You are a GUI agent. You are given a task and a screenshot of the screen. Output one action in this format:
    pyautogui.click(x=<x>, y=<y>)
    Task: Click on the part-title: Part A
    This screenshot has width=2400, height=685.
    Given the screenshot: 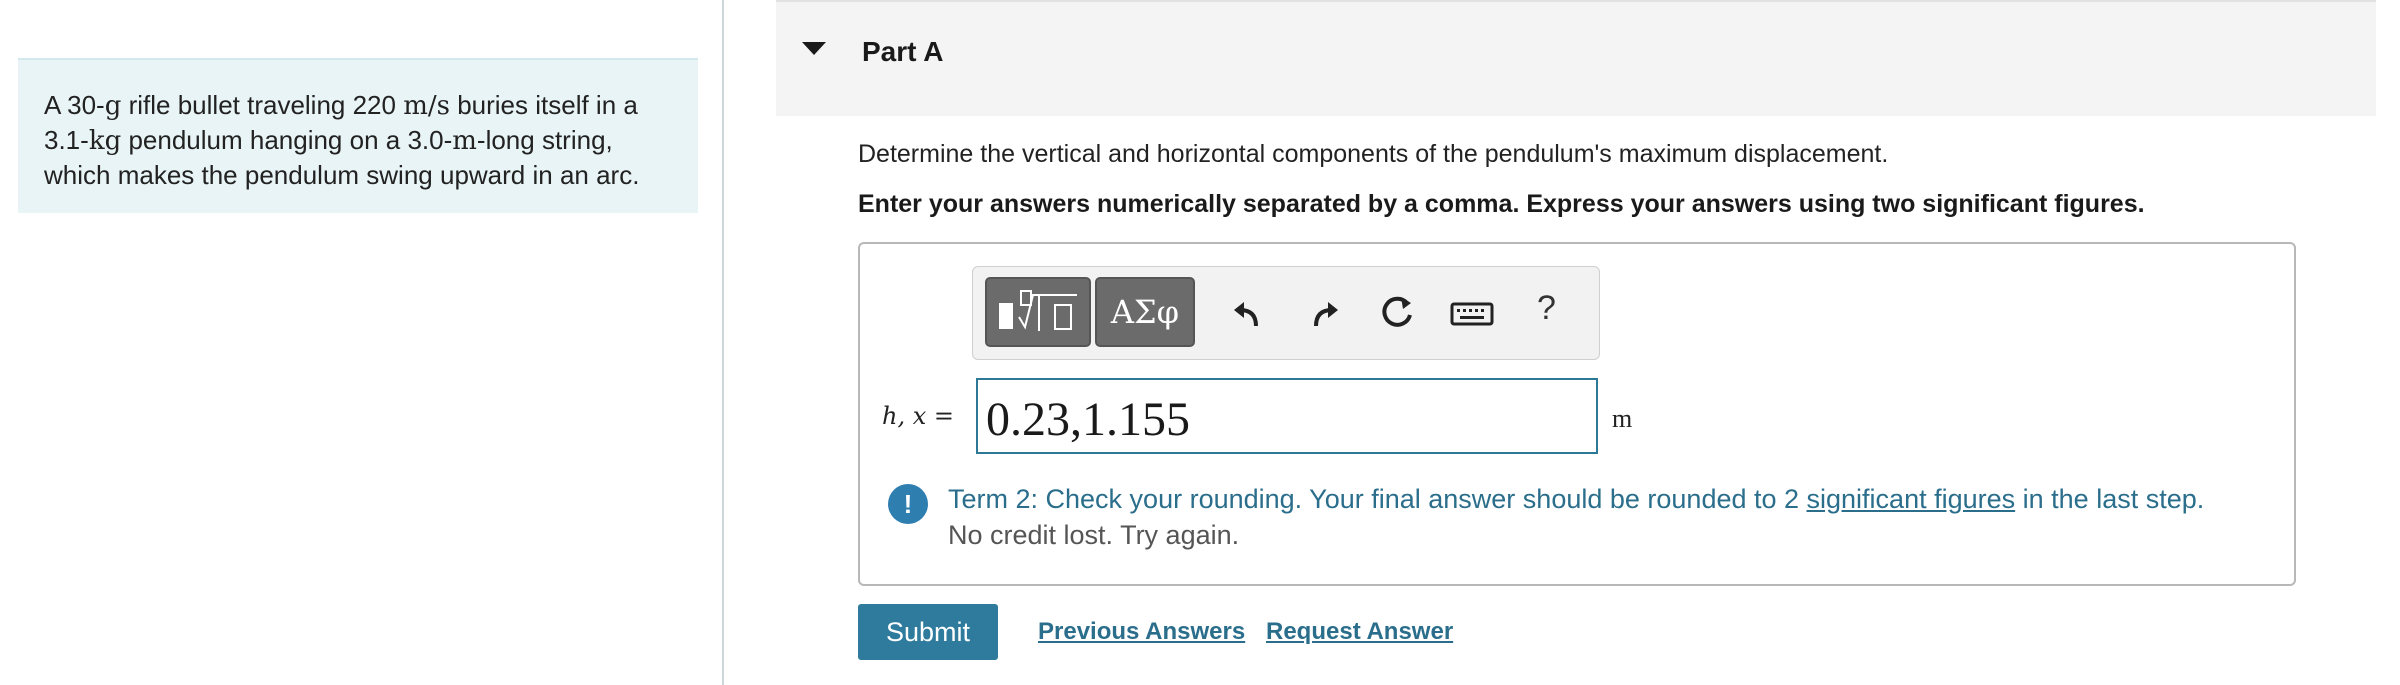 What is the action you would take?
    pyautogui.click(x=903, y=51)
    